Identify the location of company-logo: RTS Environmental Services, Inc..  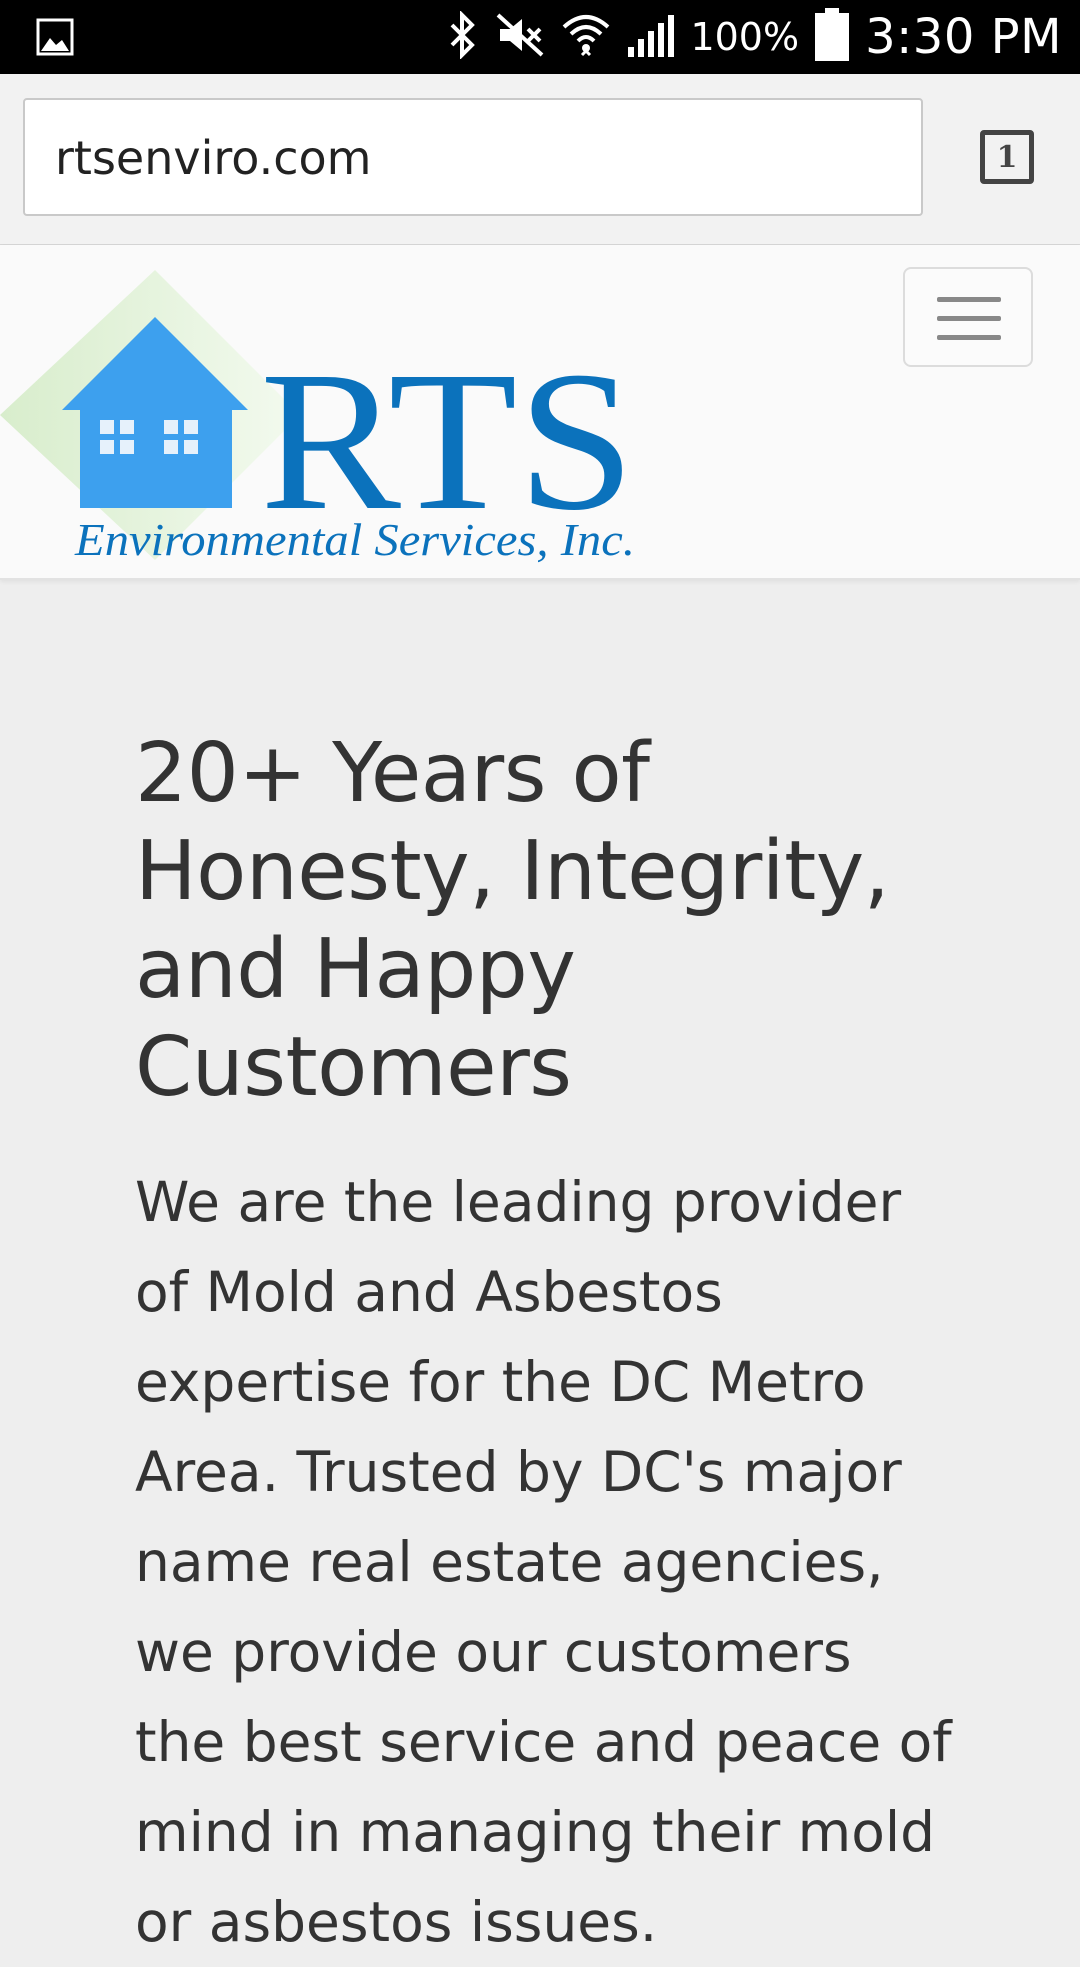
(330, 420).